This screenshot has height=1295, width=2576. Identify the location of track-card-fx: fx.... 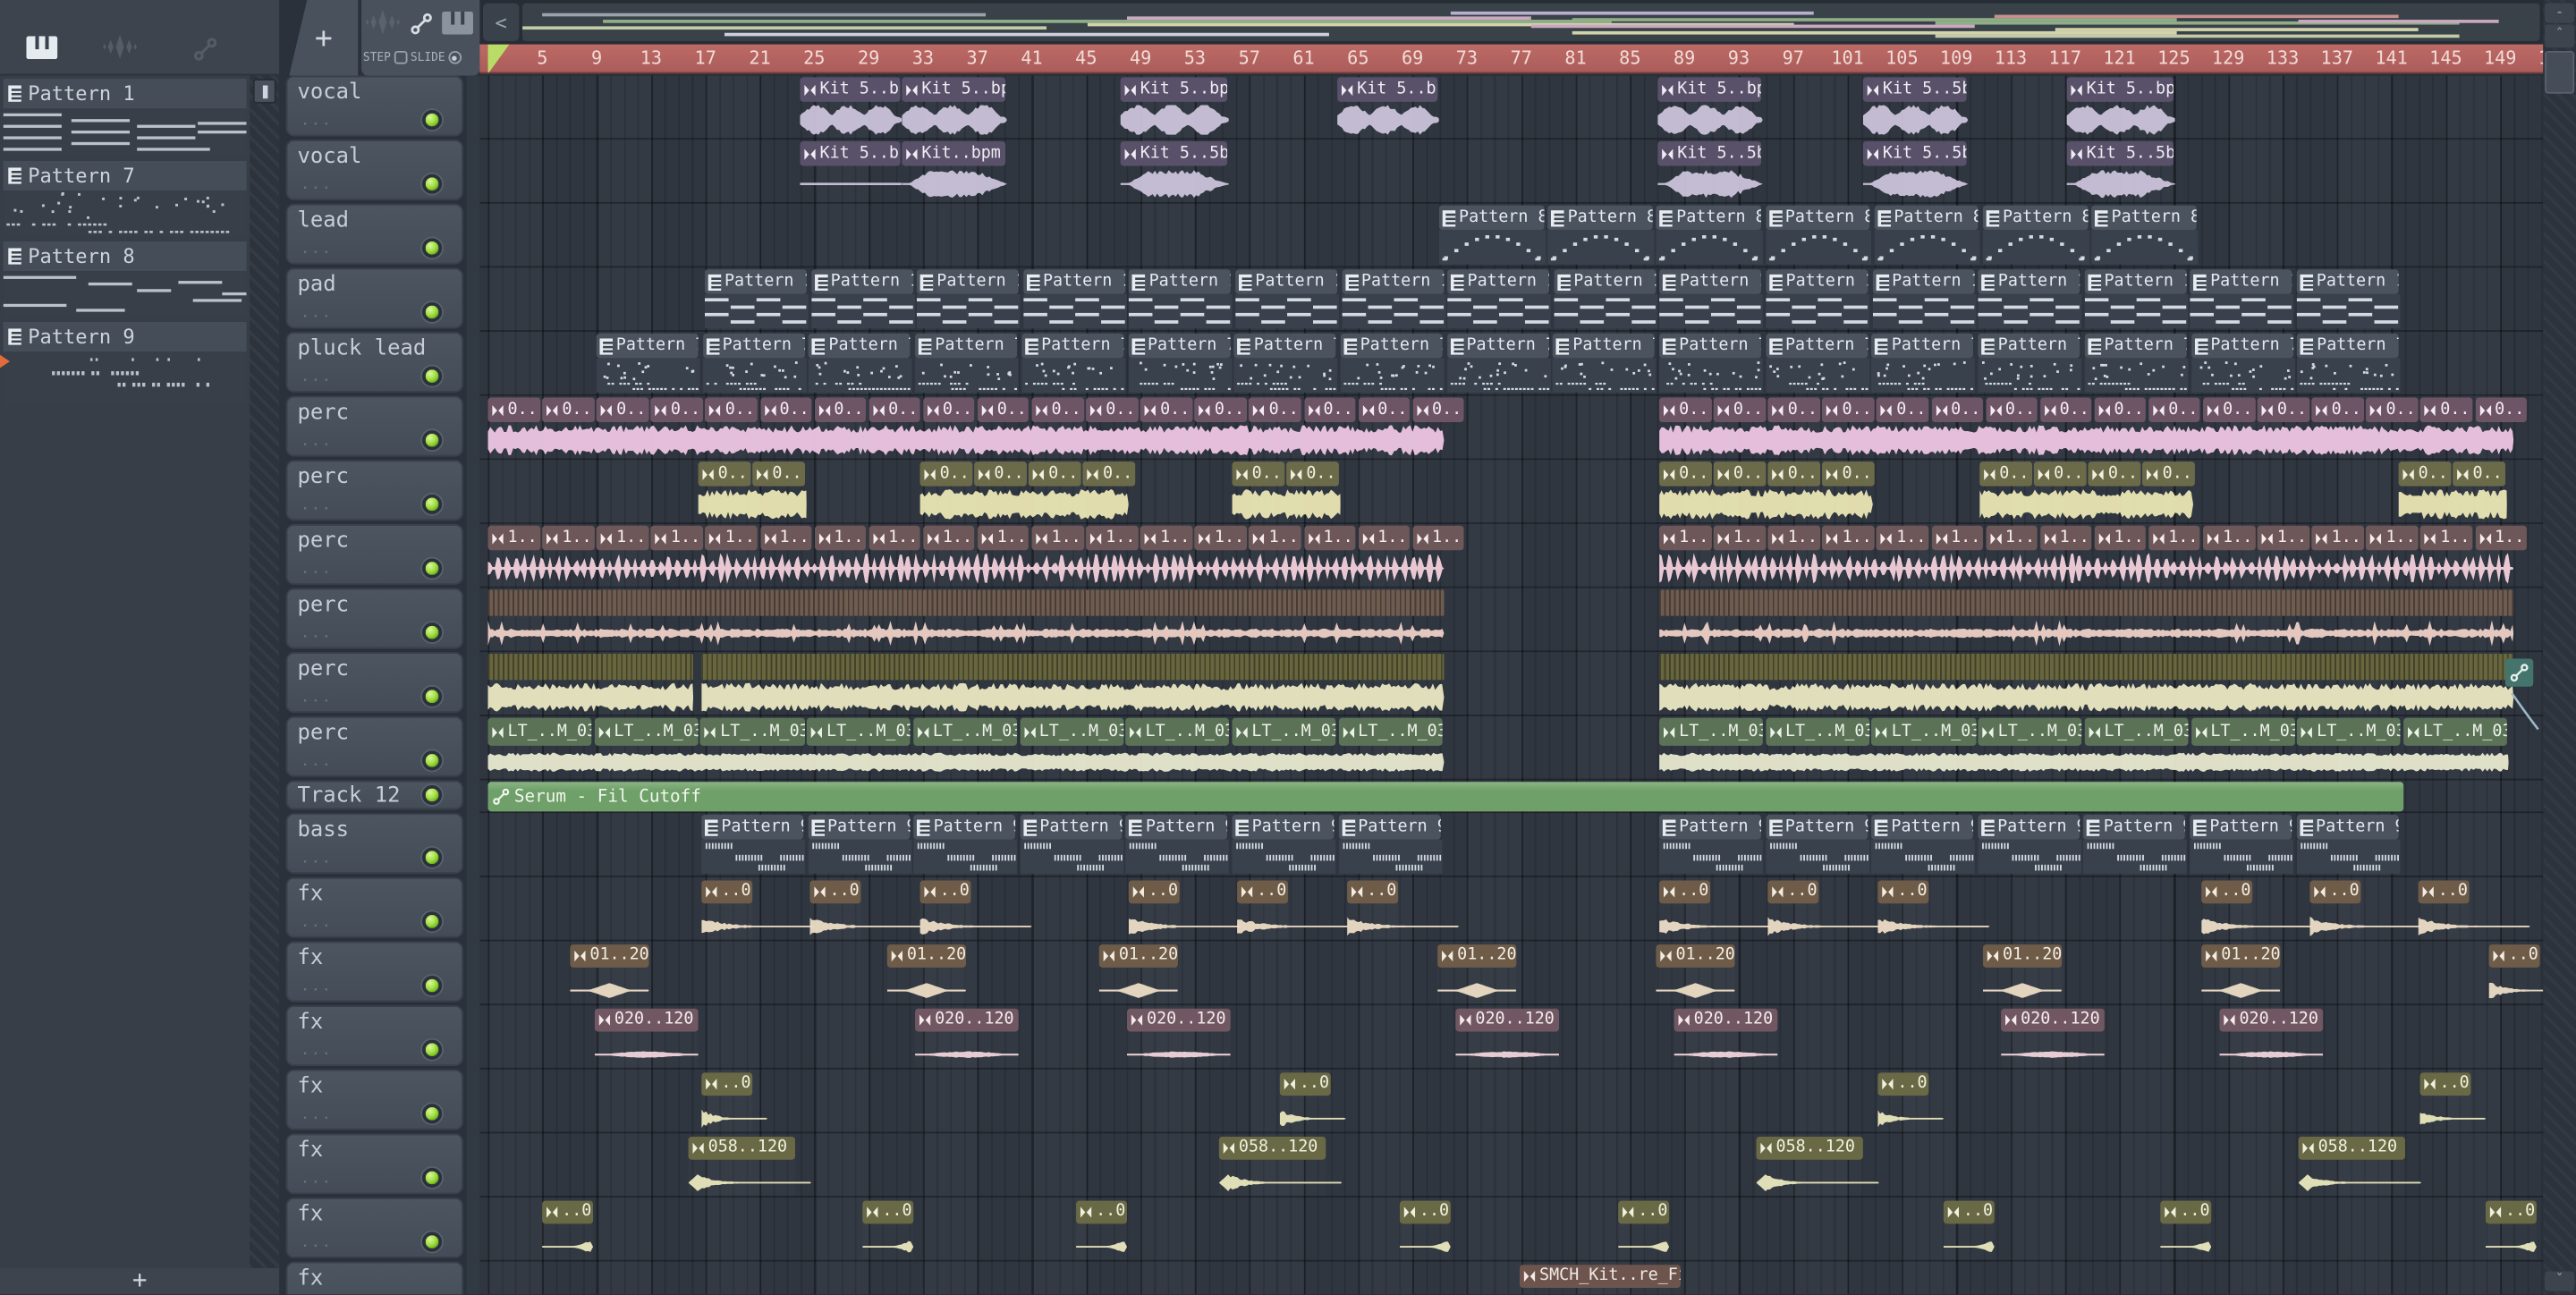
(374, 1278).